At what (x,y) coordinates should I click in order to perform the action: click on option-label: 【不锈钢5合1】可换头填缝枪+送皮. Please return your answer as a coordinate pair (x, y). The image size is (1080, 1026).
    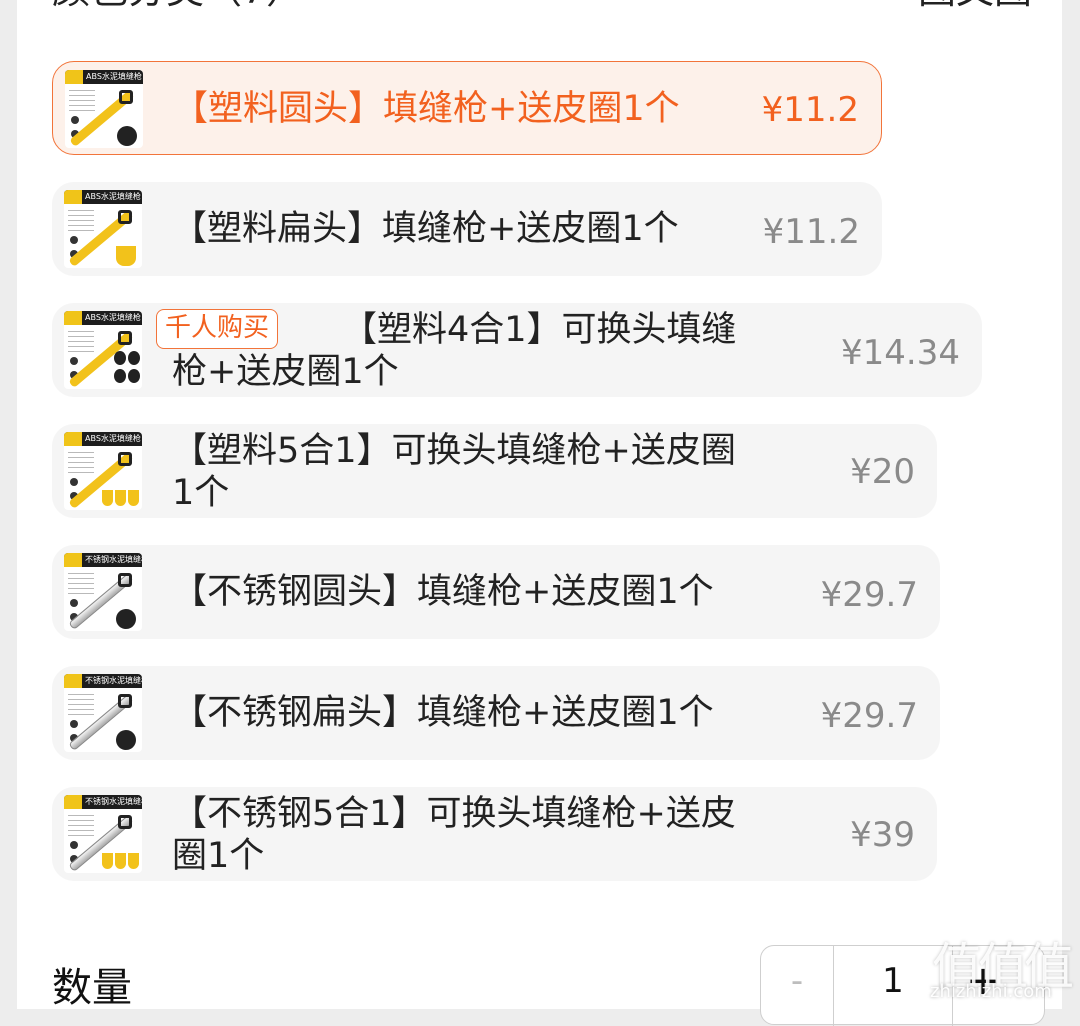
    Looking at the image, I should click on (454, 814).